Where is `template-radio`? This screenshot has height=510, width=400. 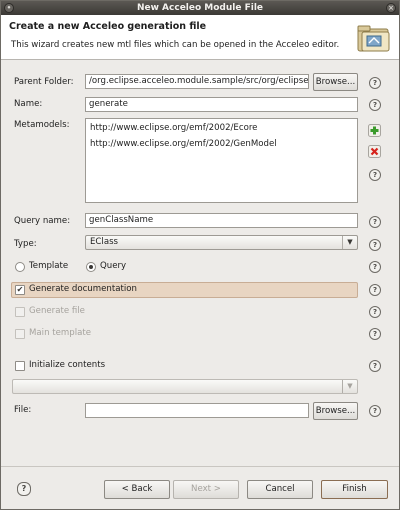 template-radio is located at coordinates (20, 267).